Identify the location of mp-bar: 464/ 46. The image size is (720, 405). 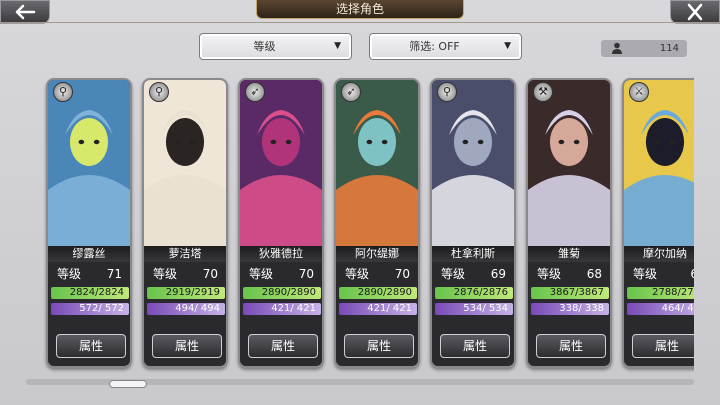
(660, 309).